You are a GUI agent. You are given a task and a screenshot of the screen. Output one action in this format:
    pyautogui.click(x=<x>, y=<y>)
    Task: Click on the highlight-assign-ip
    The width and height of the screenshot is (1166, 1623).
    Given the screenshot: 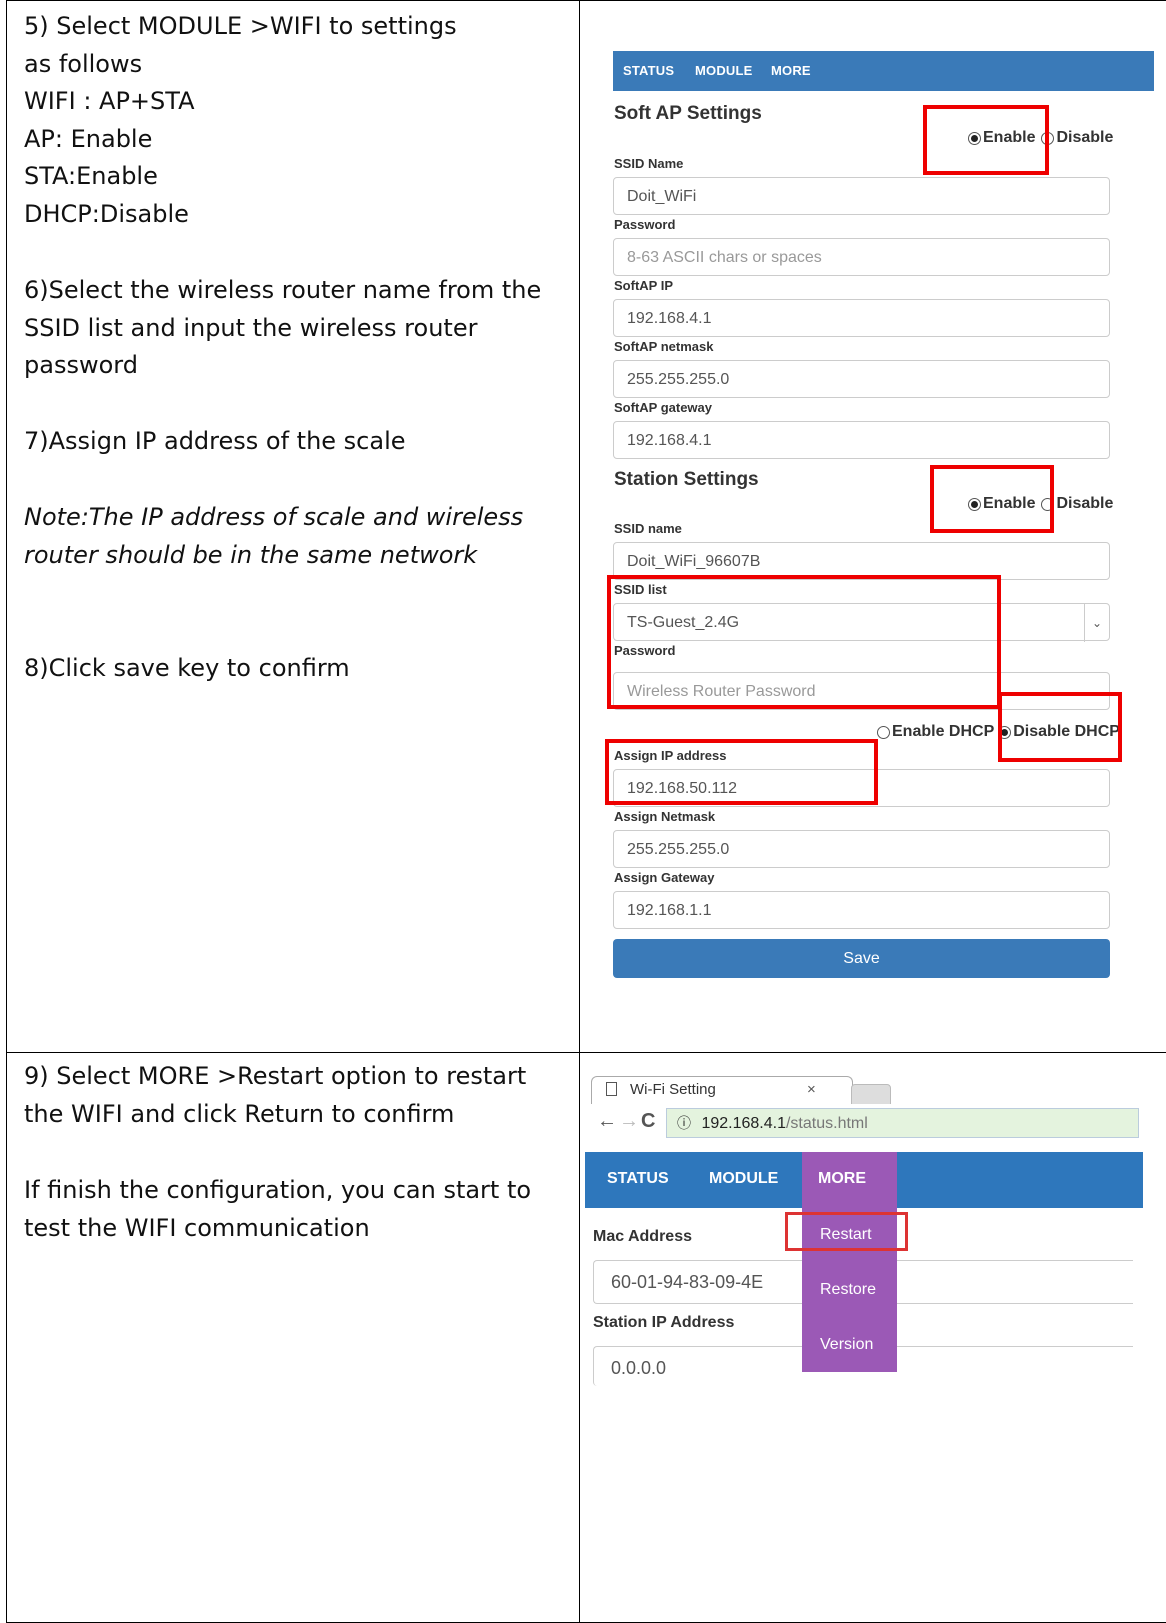 What is the action you would take?
    pyautogui.click(x=741, y=772)
    